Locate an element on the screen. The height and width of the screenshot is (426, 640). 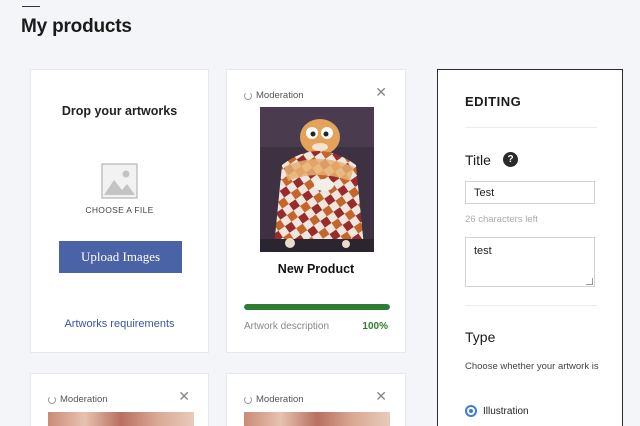
radio-selected-icon is located at coordinates (471, 411).